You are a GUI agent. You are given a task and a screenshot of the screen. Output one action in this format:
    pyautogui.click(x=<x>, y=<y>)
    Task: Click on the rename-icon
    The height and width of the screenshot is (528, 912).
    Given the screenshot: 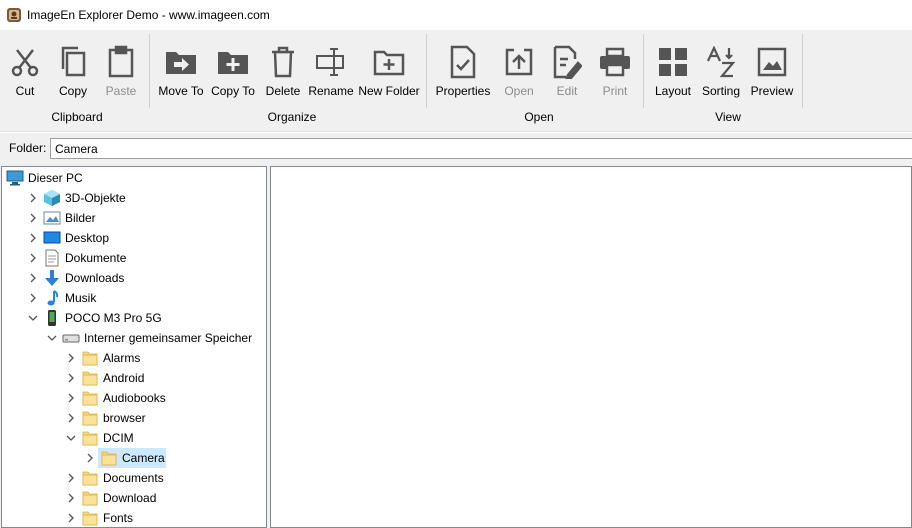 What is the action you would take?
    pyautogui.click(x=331, y=62)
    